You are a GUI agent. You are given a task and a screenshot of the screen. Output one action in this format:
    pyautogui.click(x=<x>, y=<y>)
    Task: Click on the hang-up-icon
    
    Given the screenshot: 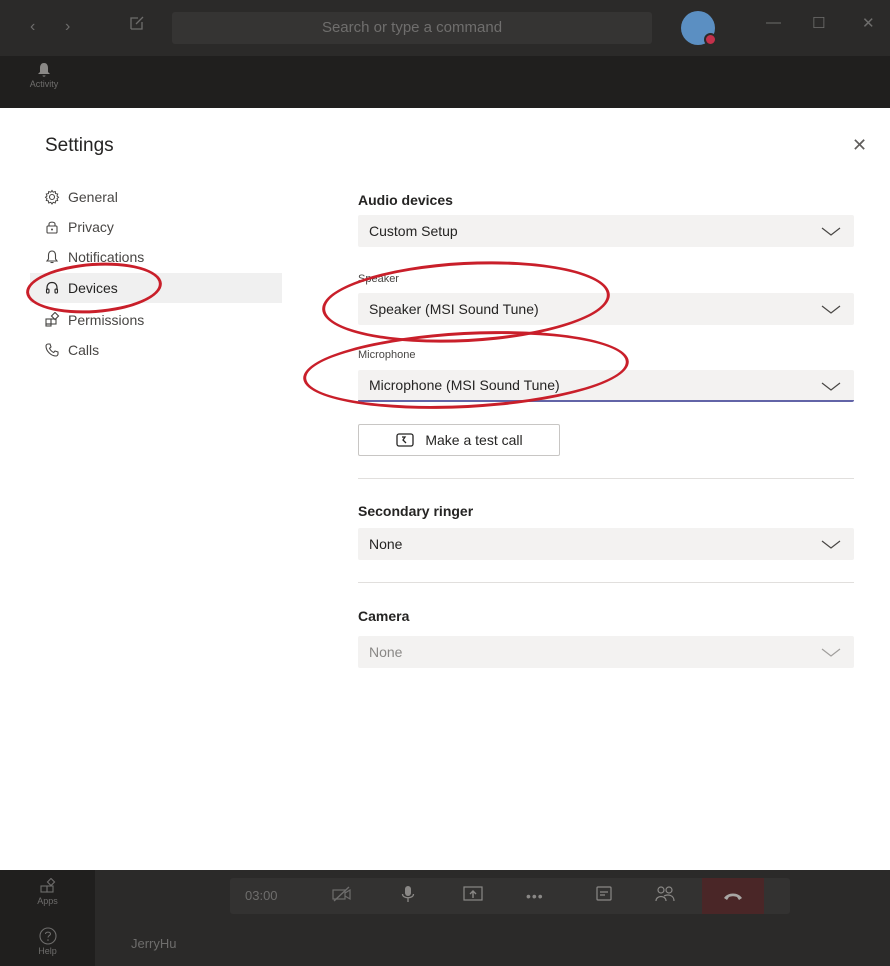 What is the action you would take?
    pyautogui.click(x=733, y=896)
    